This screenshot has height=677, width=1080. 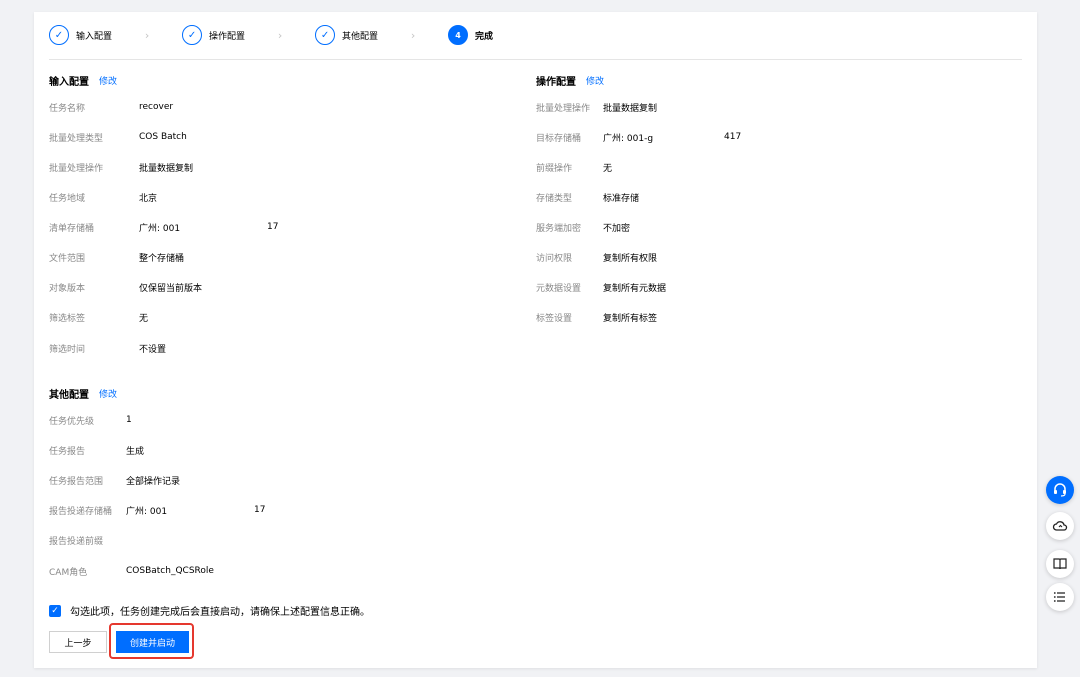 I want to click on field-row: 任务地域 北京, so click(x=103, y=197).